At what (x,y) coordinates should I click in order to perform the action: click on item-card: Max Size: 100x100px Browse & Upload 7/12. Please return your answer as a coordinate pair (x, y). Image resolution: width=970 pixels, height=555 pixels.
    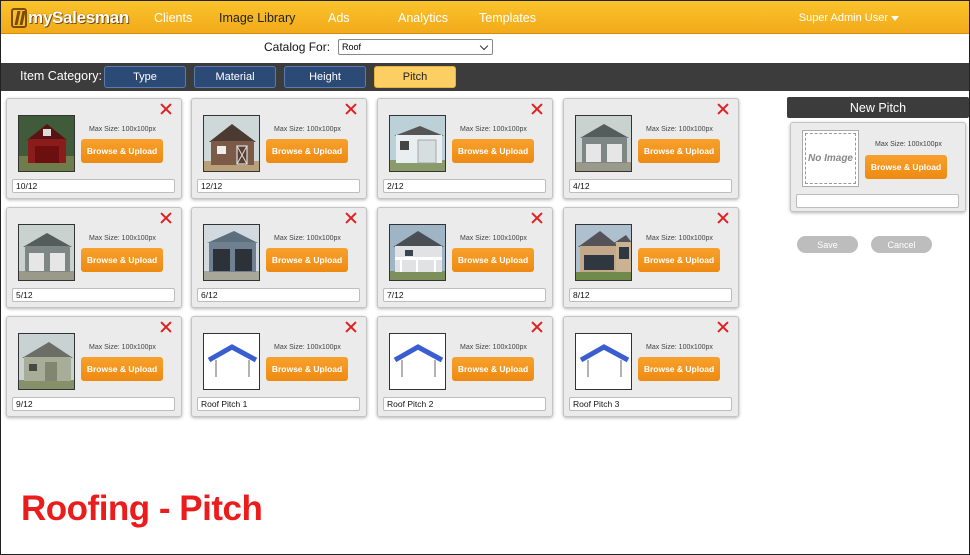
    Looking at the image, I should click on (465, 257).